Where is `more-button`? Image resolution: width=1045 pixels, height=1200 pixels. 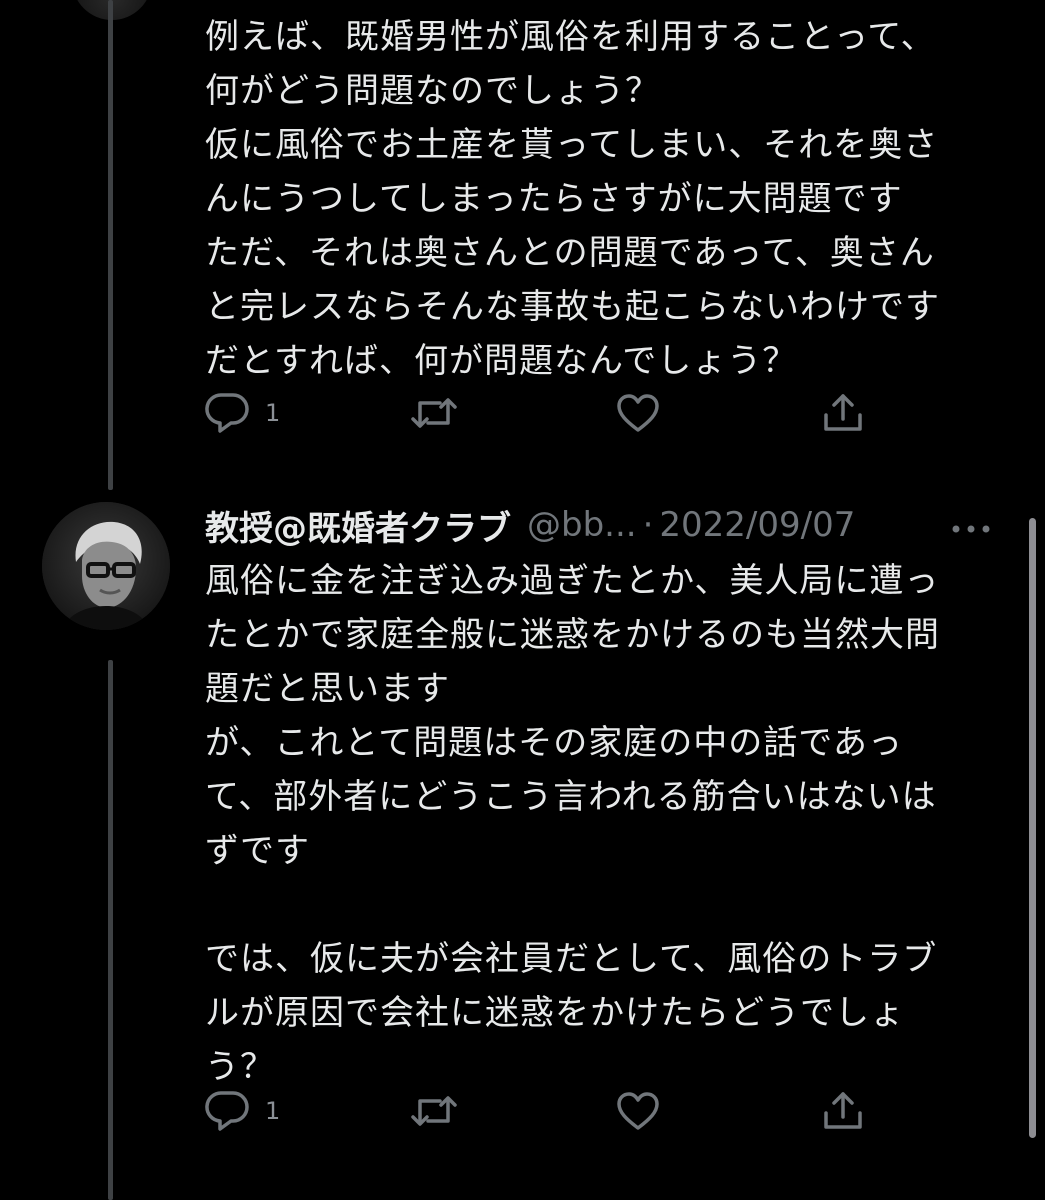 more-button is located at coordinates (971, 523).